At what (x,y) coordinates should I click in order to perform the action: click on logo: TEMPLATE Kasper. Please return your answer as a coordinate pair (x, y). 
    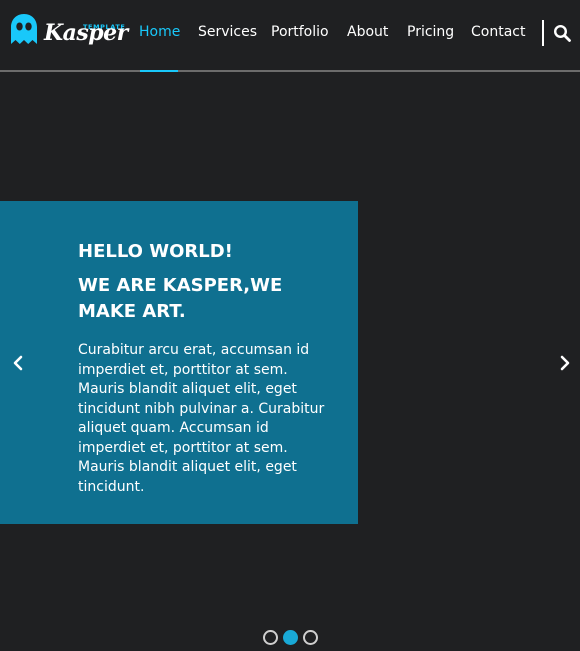
    Looking at the image, I should click on (69, 33).